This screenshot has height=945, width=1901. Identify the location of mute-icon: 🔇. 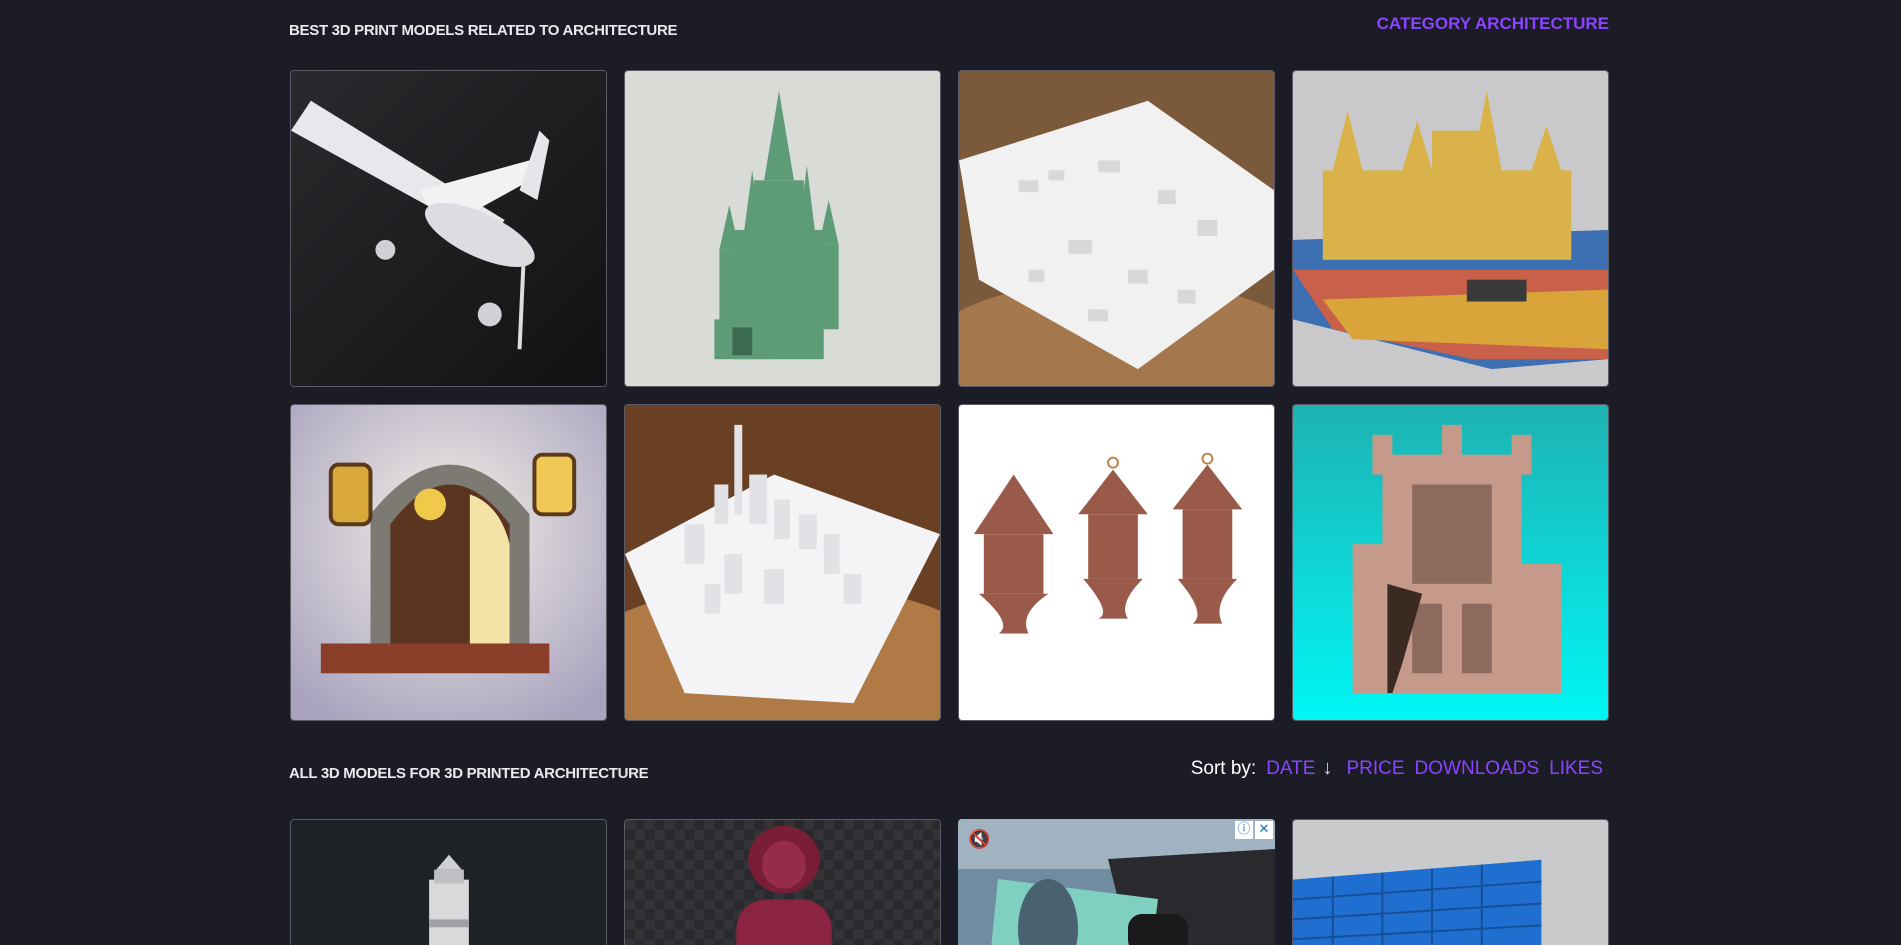
(979, 839).